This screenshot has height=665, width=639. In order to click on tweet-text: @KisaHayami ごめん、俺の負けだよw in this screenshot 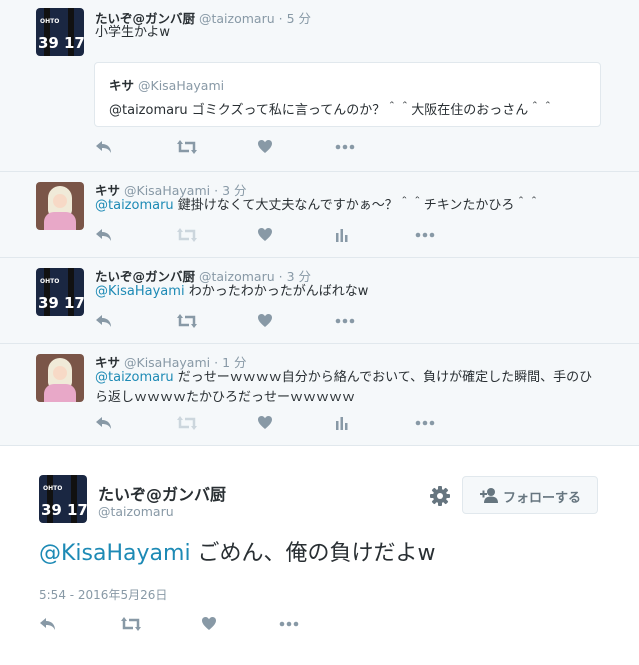, I will do `click(237, 554)`.